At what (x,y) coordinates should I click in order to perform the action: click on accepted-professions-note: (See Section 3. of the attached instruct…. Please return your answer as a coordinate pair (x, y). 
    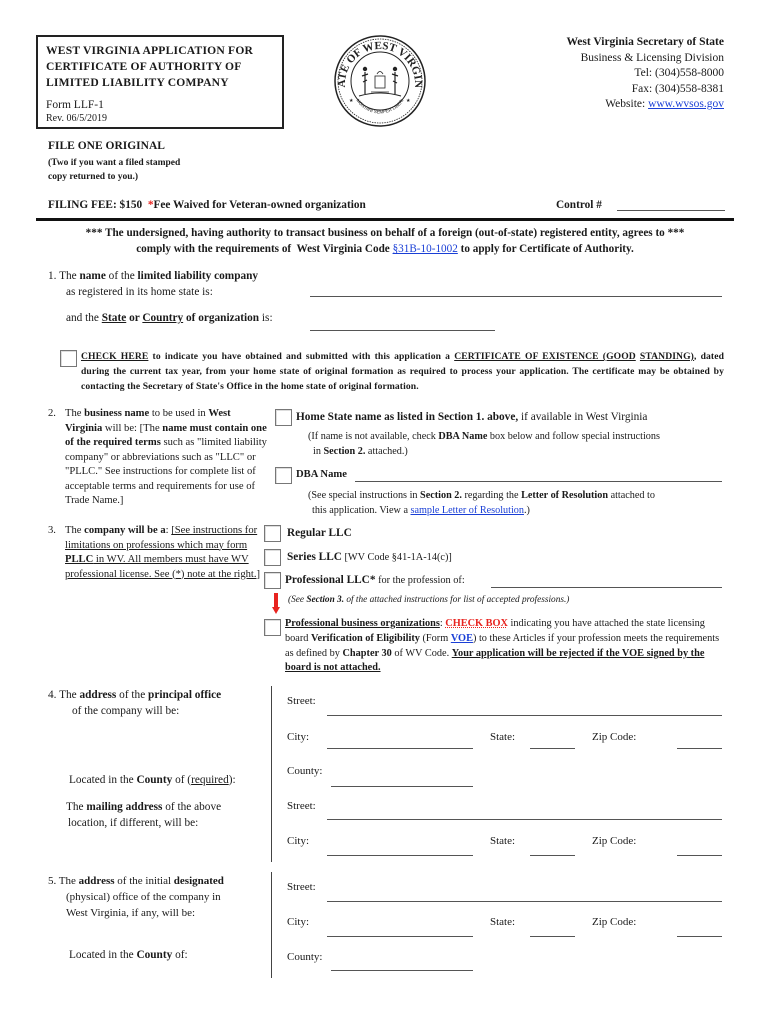
    Looking at the image, I should click on (428, 600).